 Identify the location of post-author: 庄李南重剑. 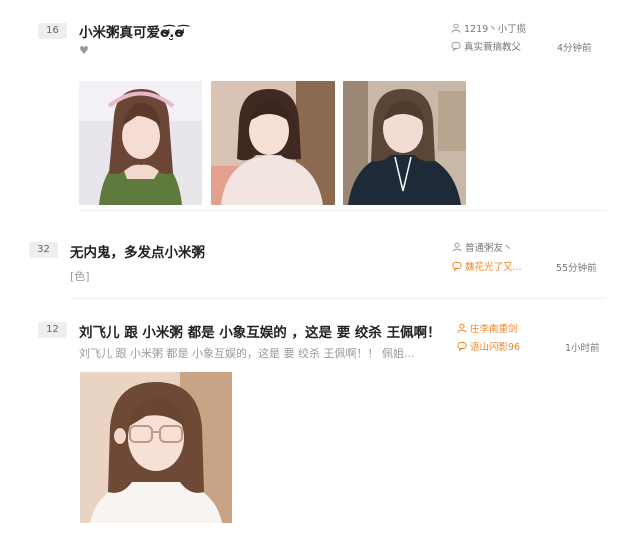
(487, 328).